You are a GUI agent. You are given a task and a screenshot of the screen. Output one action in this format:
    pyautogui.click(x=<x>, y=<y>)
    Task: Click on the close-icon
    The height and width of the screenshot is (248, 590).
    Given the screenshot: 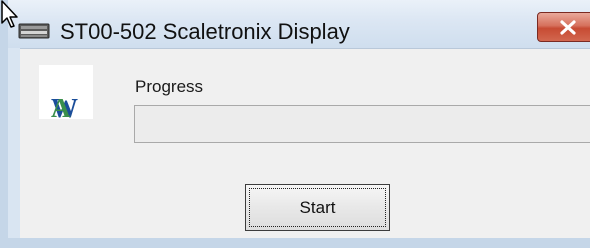 What is the action you would take?
    pyautogui.click(x=568, y=27)
    